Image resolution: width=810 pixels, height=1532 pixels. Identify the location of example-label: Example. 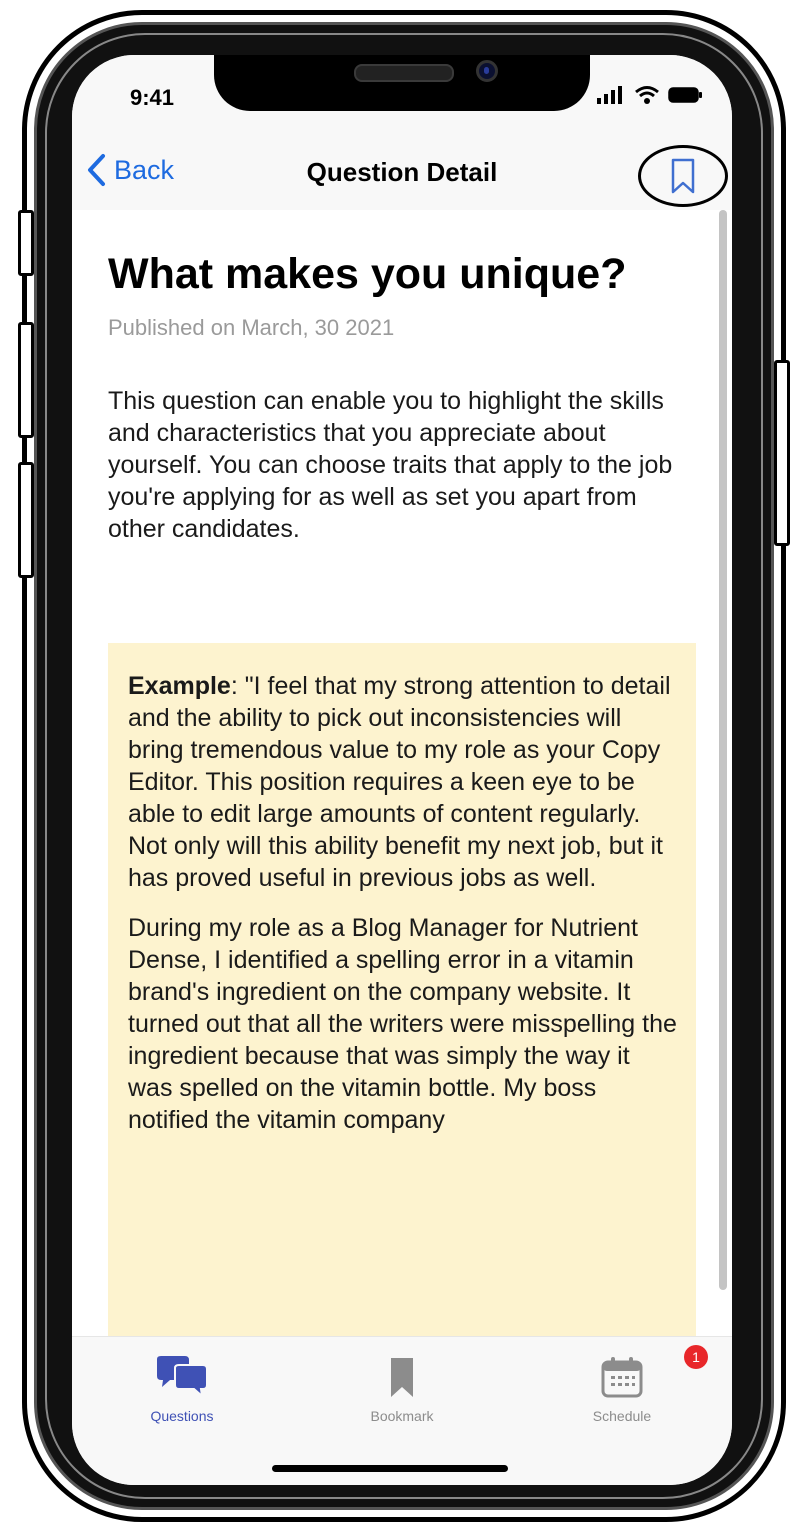
(179, 686).